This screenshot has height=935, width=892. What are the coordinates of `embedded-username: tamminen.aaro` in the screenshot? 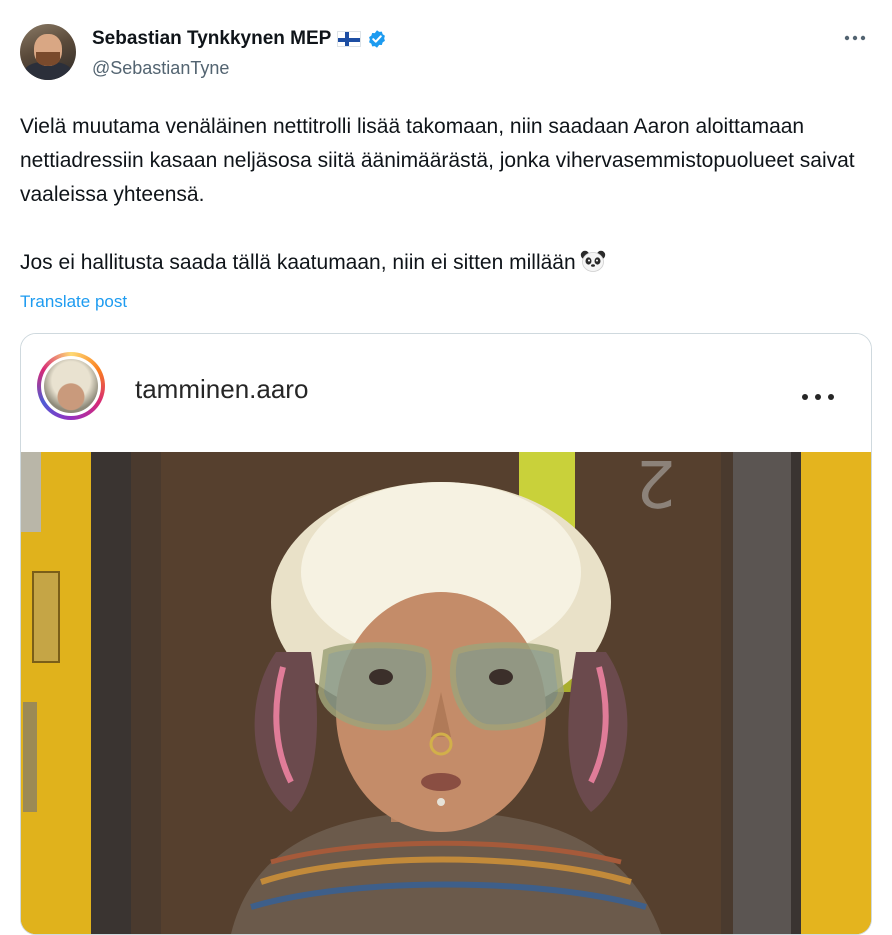 It's located at (221, 389).